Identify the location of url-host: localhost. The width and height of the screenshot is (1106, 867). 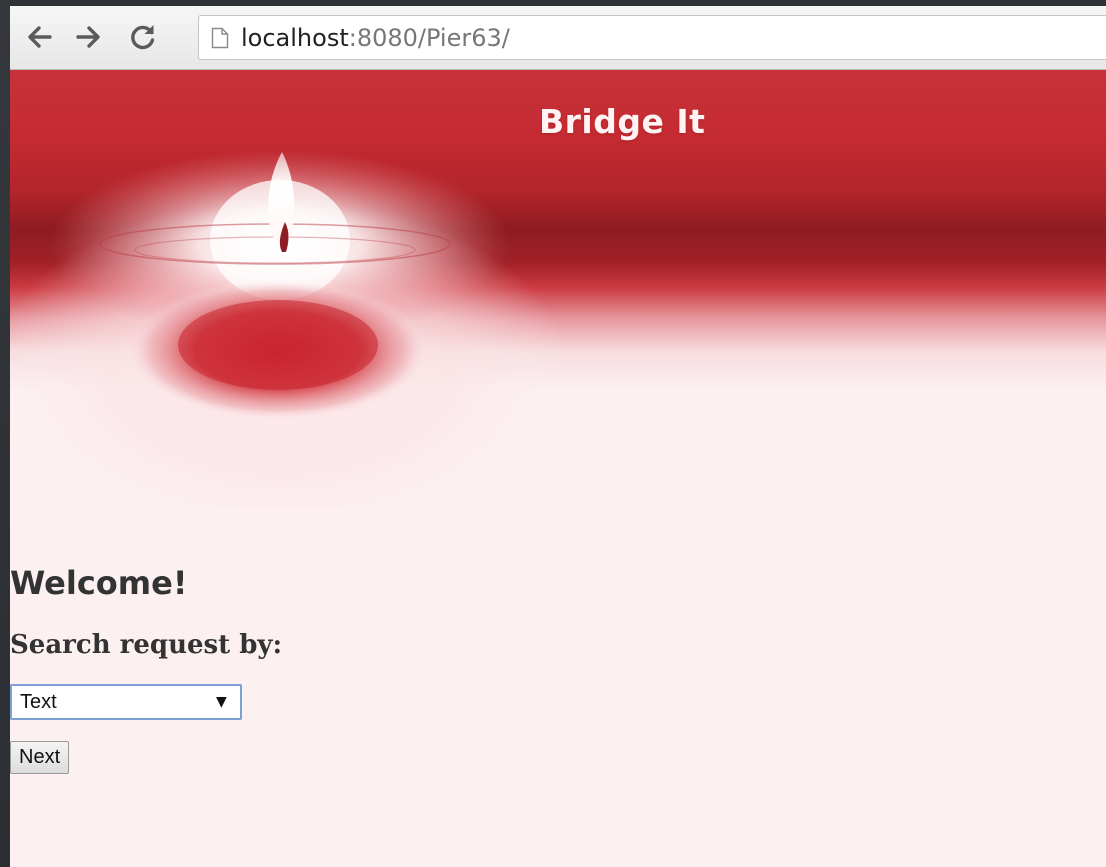
(295, 38).